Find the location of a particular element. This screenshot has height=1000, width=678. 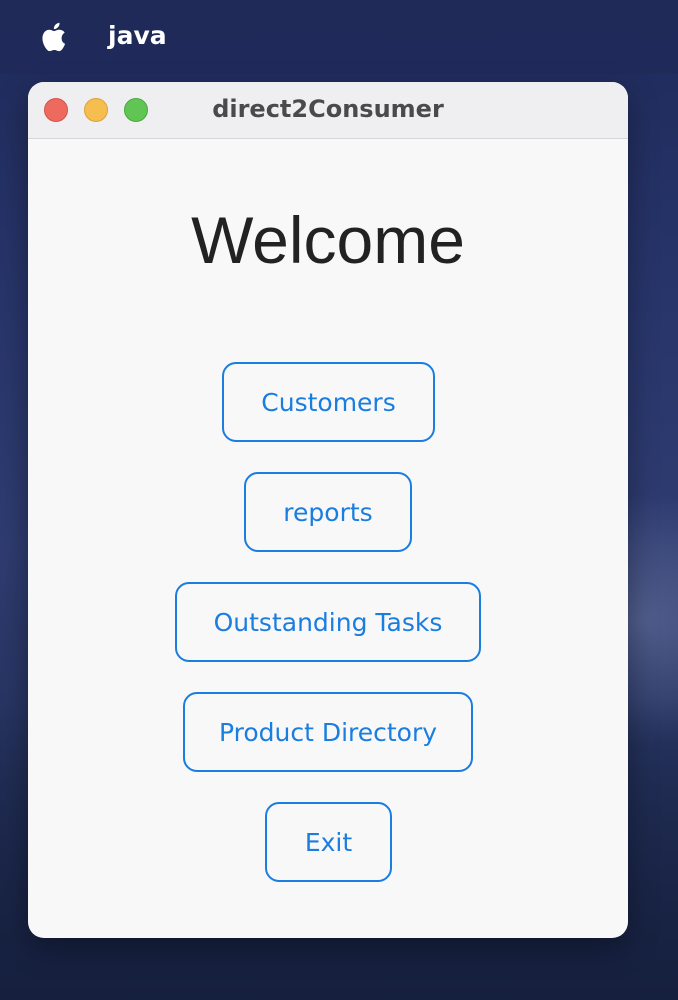

window-title: direct2Consumer is located at coordinates (328, 109).